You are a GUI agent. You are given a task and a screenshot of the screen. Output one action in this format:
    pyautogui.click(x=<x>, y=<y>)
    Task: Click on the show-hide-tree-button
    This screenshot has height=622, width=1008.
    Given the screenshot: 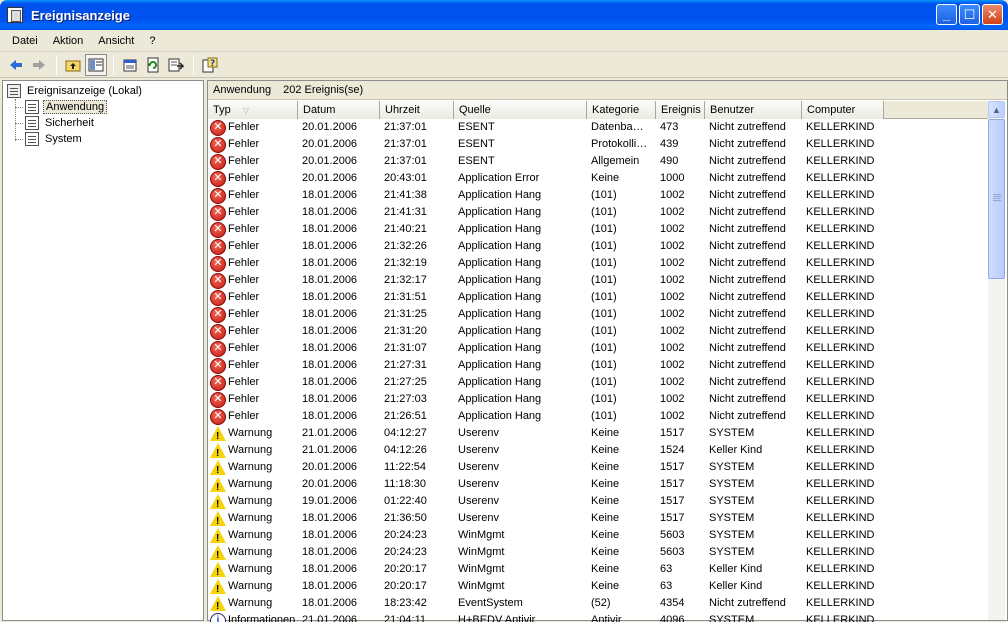 What is the action you would take?
    pyautogui.click(x=96, y=65)
    